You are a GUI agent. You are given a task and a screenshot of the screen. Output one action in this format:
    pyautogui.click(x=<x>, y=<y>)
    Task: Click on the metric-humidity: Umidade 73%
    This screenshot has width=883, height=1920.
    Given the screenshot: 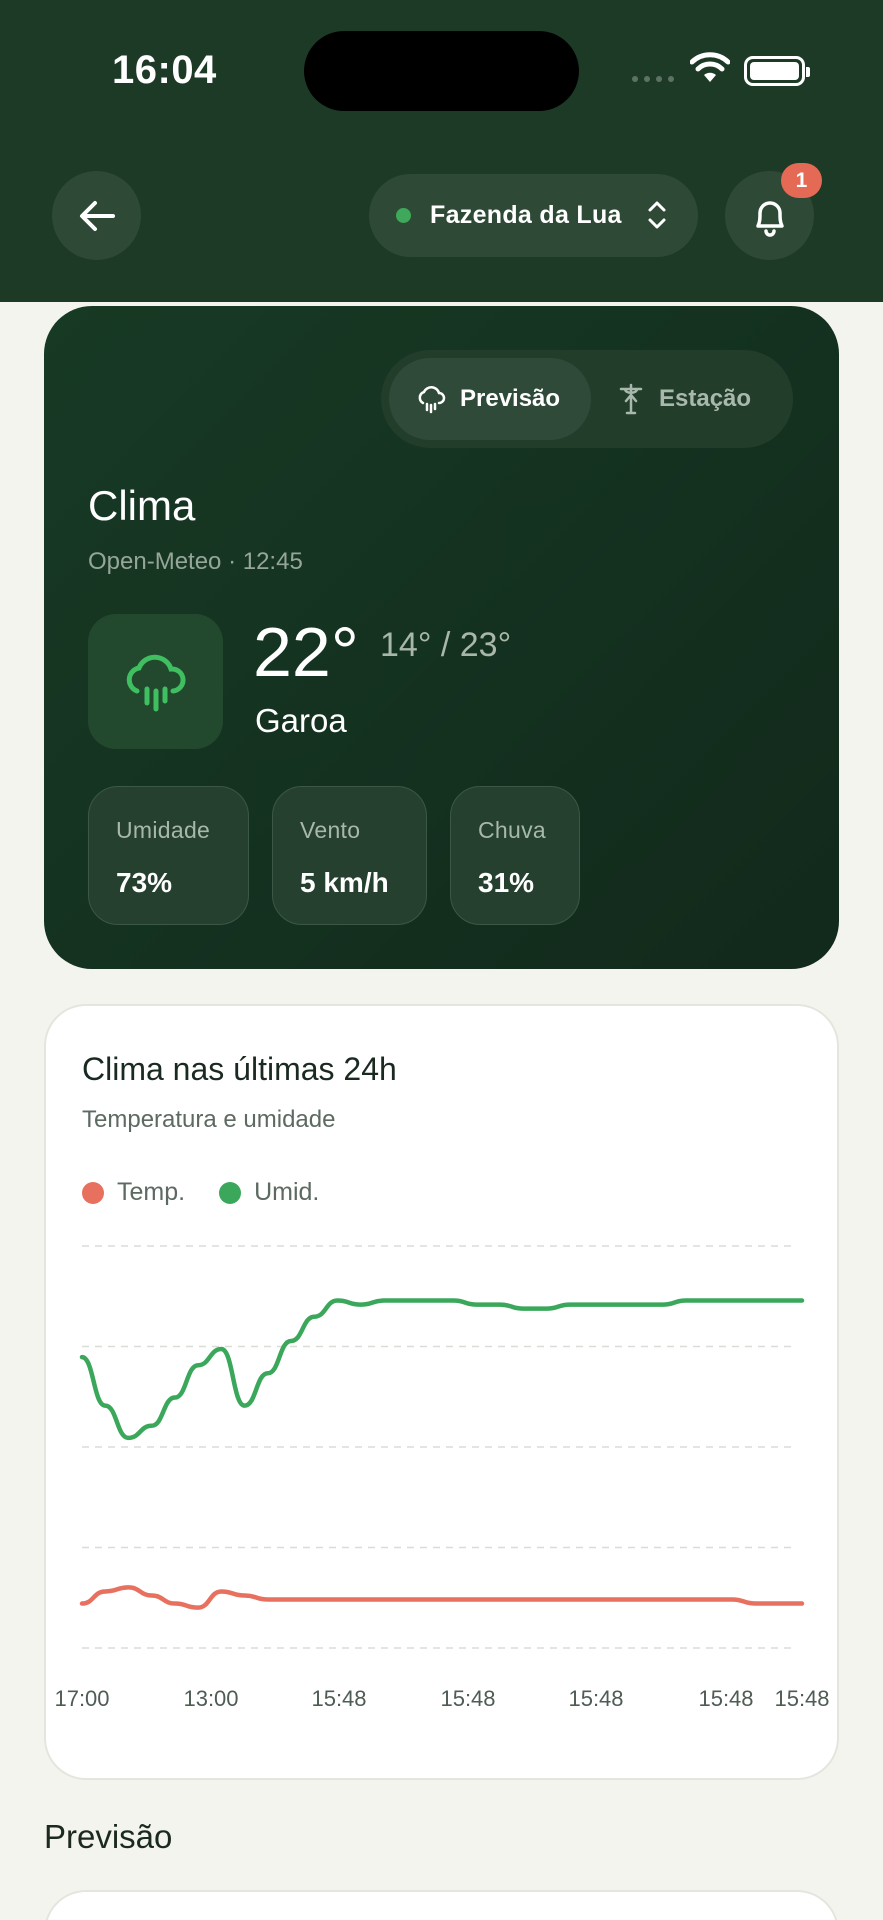 What is the action you would take?
    pyautogui.click(x=168, y=855)
    